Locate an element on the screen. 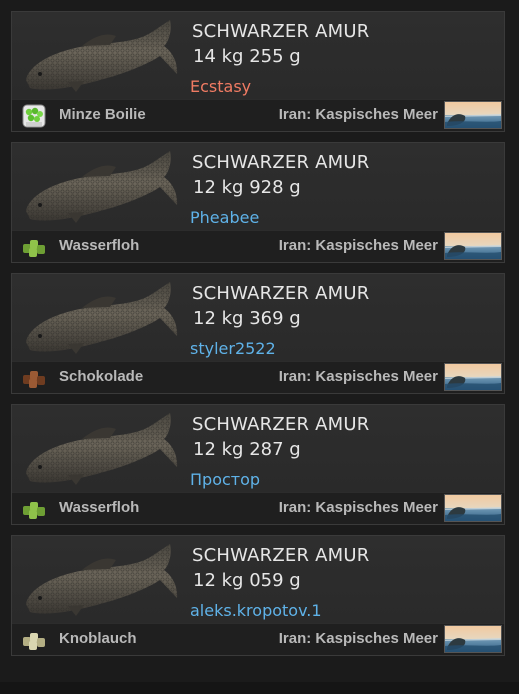 Image resolution: width=519 pixels, height=694 pixels. bait-name: Knoblauch is located at coordinates (98, 638).